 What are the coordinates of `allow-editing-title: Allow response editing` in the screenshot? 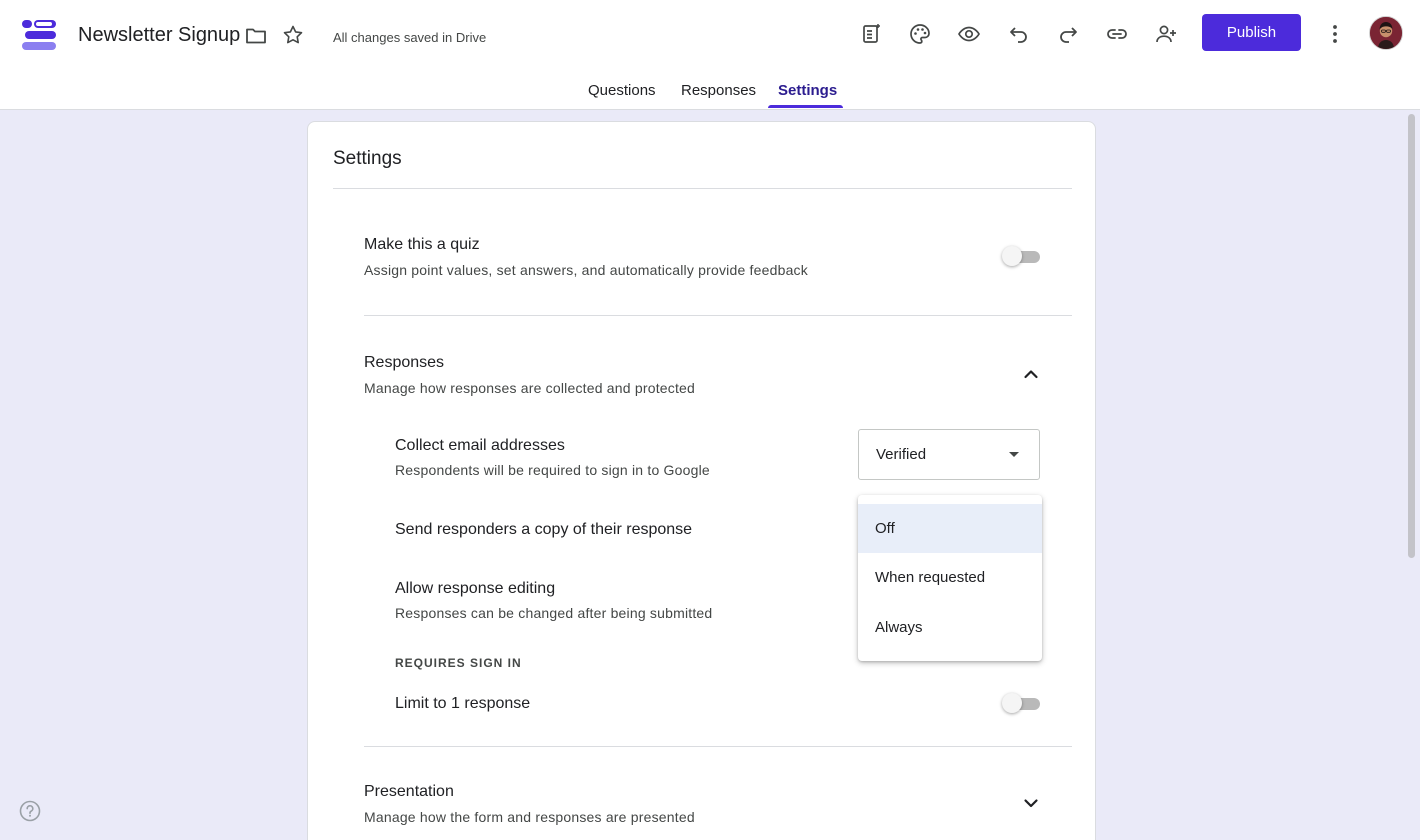 It's located at (475, 588).